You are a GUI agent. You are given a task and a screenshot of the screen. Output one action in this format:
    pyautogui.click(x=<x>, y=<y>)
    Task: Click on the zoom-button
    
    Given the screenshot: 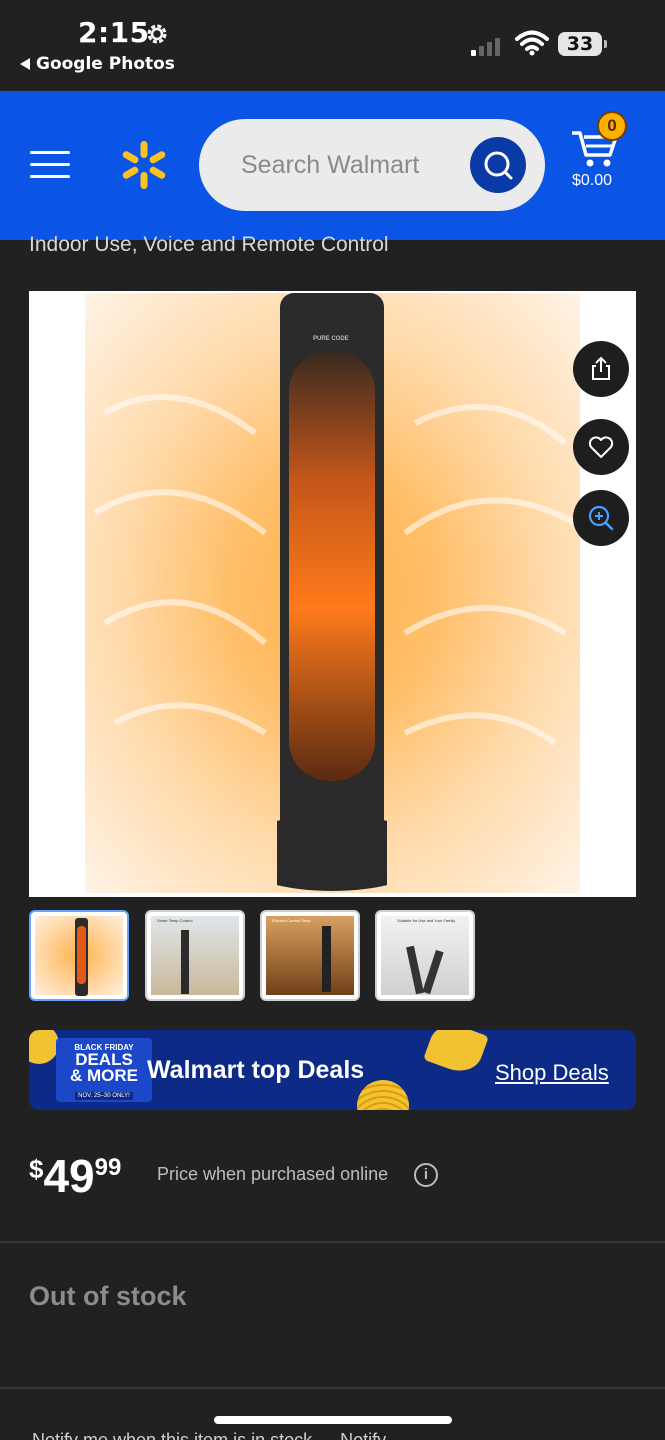 What is the action you would take?
    pyautogui.click(x=601, y=518)
    